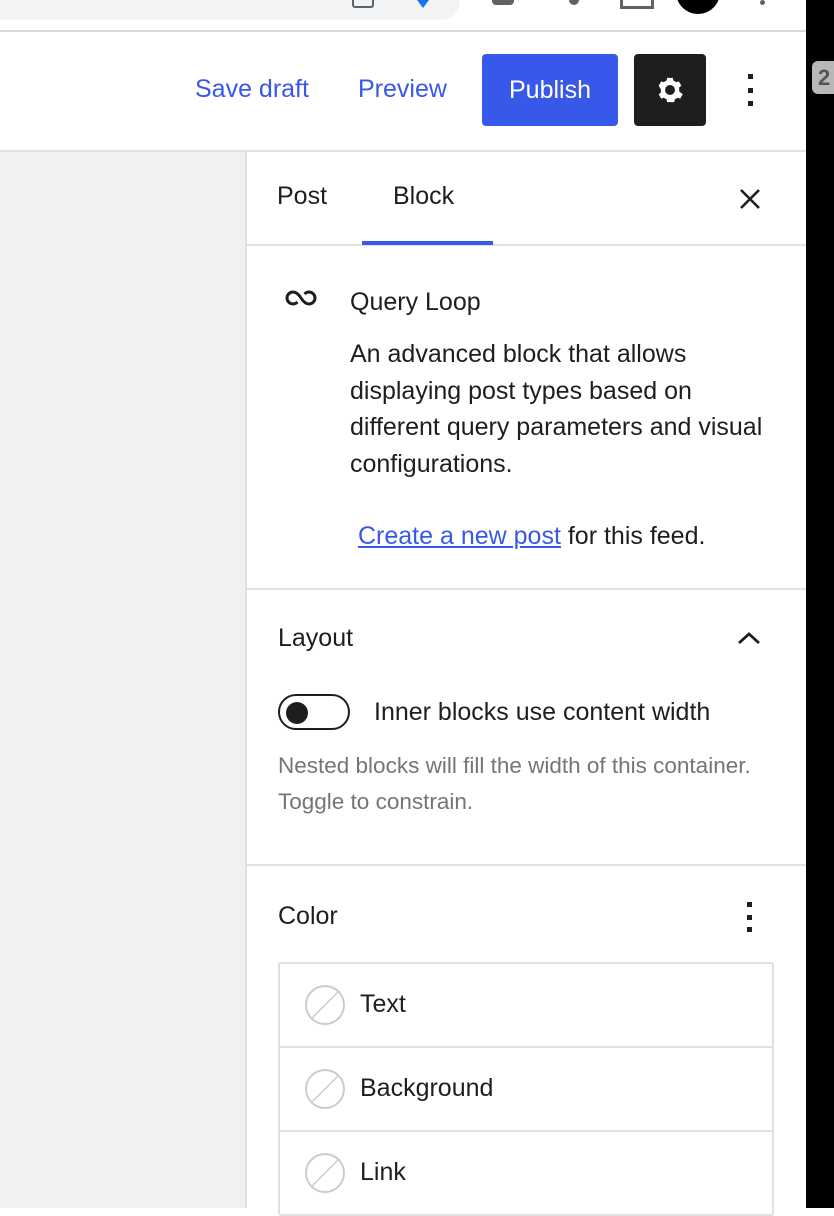 The width and height of the screenshot is (834, 1216). I want to click on window-edge, so click(820, 604).